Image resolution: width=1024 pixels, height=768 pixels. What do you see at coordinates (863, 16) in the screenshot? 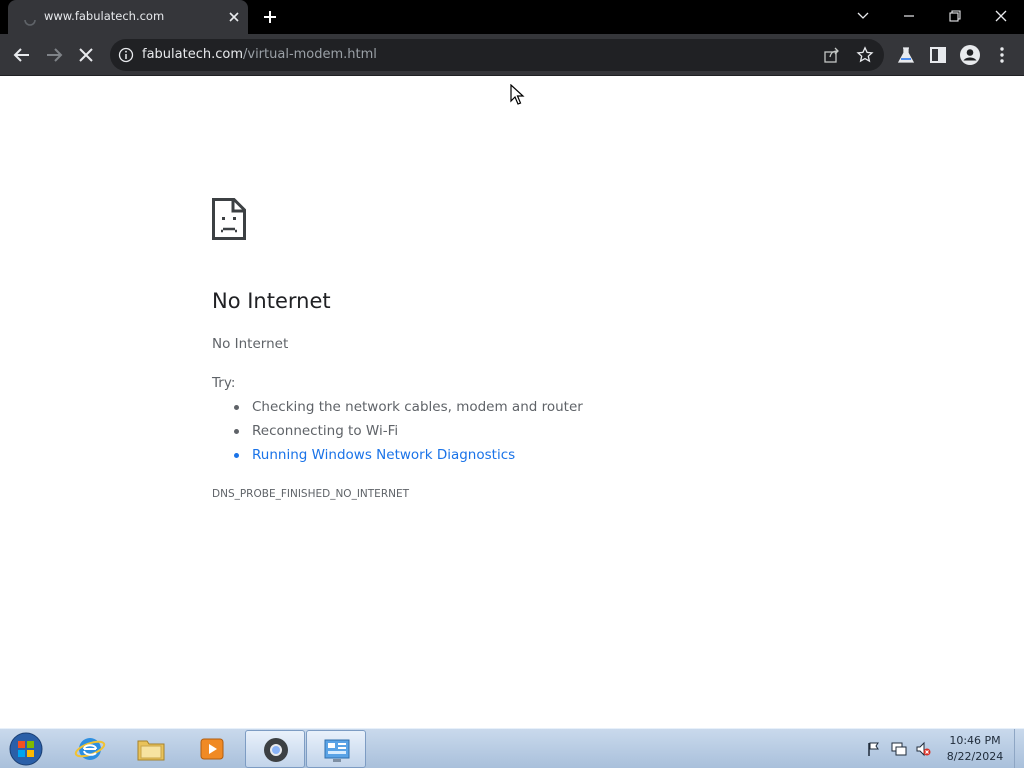
I see `tab-search-chevron-icon` at bounding box center [863, 16].